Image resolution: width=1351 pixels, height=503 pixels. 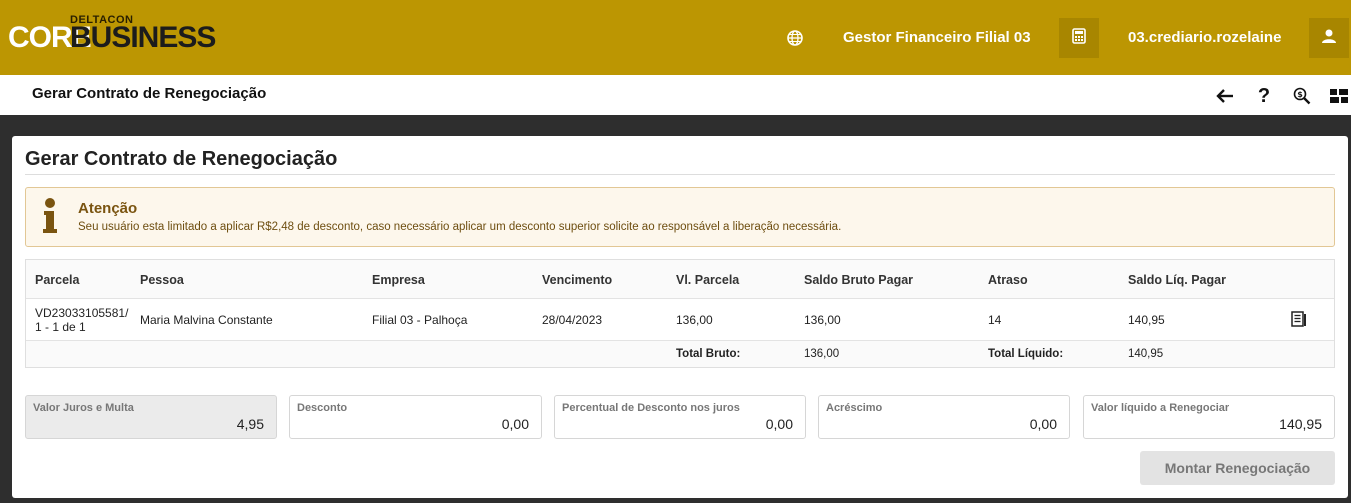 What do you see at coordinates (149, 93) in the screenshot?
I see `toolbar-title: Gerar Contrato de Renegociação` at bounding box center [149, 93].